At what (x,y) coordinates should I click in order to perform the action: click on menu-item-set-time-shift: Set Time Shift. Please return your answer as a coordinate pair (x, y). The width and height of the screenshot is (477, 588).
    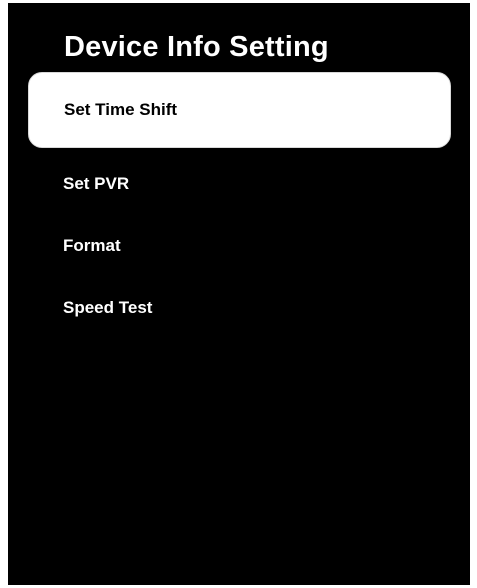
    Looking at the image, I should click on (239, 110).